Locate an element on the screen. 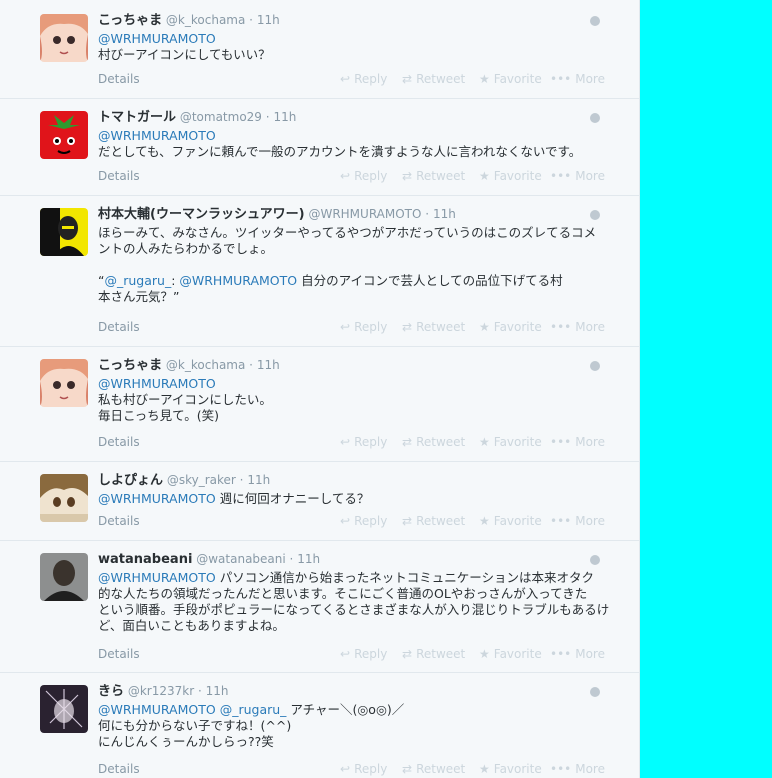 The height and width of the screenshot is (778, 772). user-fullname: しよぴょん is located at coordinates (130, 480).